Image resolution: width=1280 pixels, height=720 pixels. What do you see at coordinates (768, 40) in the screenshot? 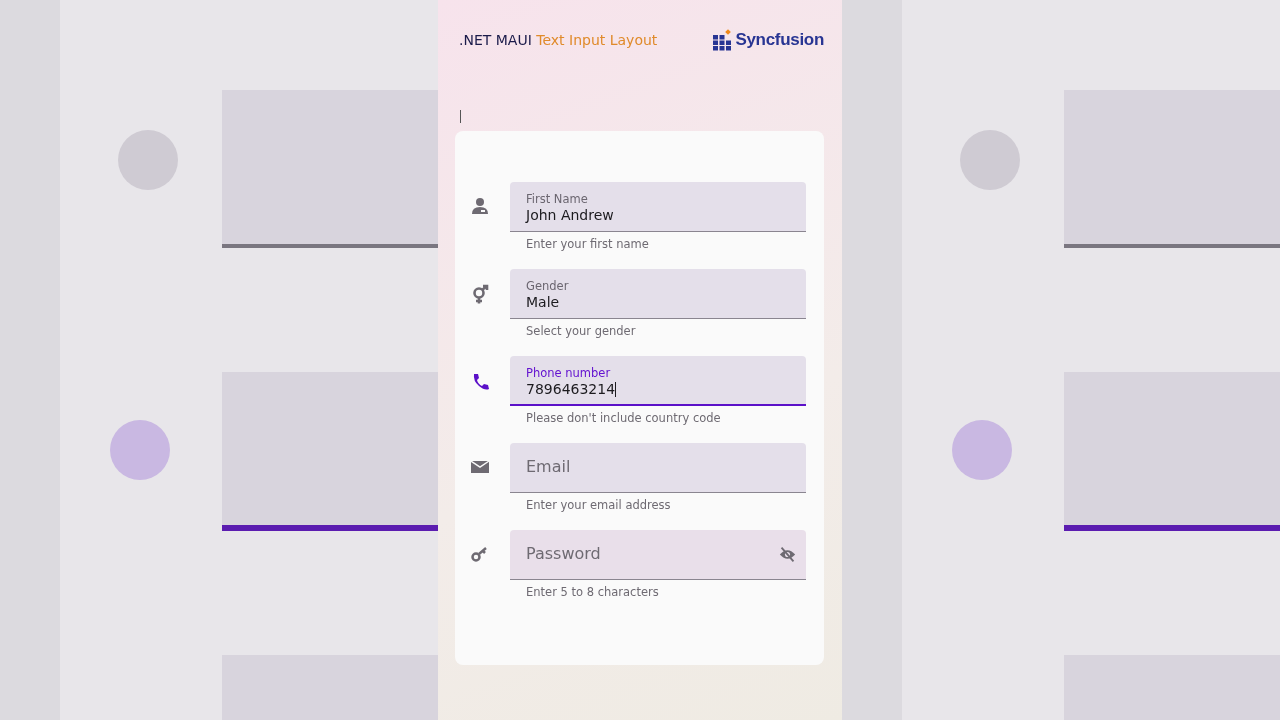
I see `logo: Syncfusion` at bounding box center [768, 40].